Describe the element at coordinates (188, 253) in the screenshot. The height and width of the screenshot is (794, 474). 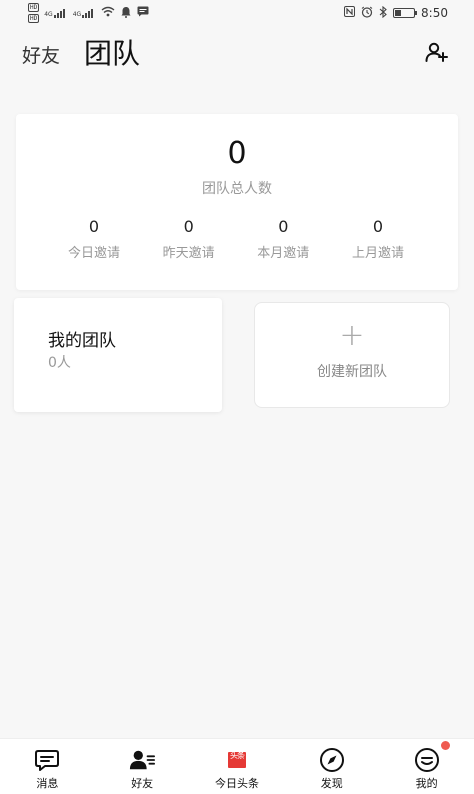
I see `stat-label: 昨天邀请` at that location.